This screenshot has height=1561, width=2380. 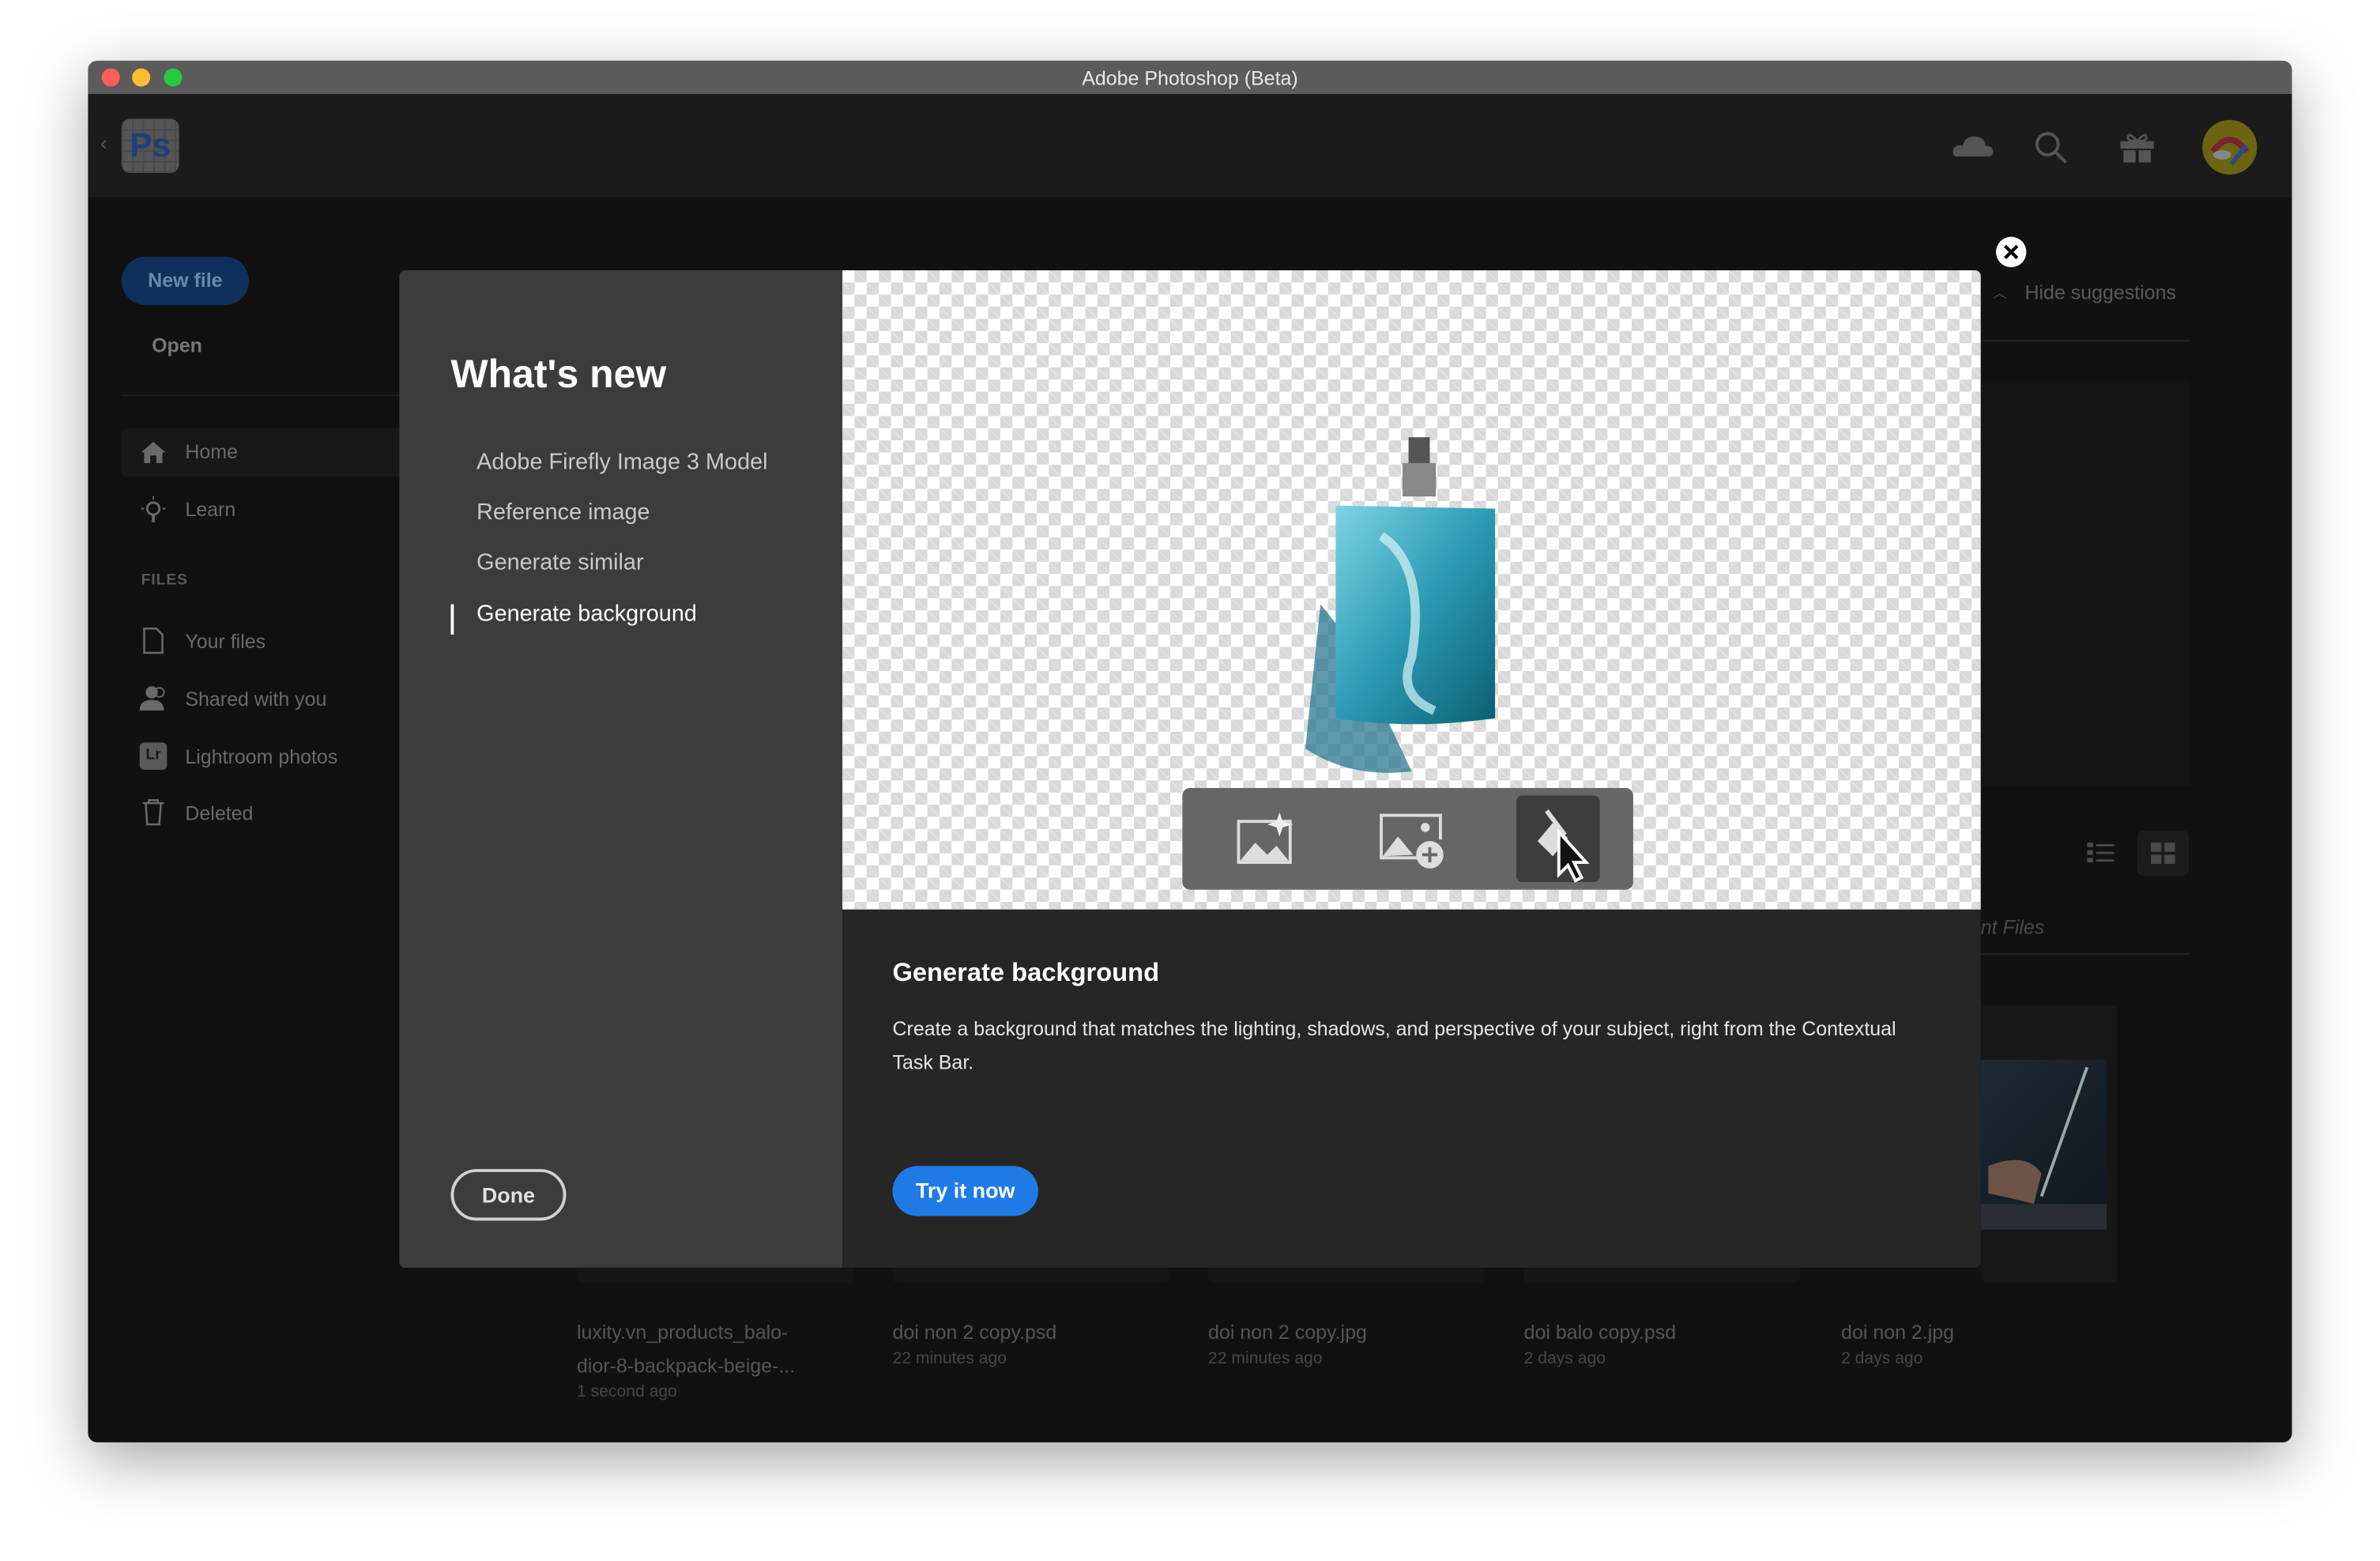 I want to click on nav-item-generate-similar: Generate similar, so click(x=559, y=562).